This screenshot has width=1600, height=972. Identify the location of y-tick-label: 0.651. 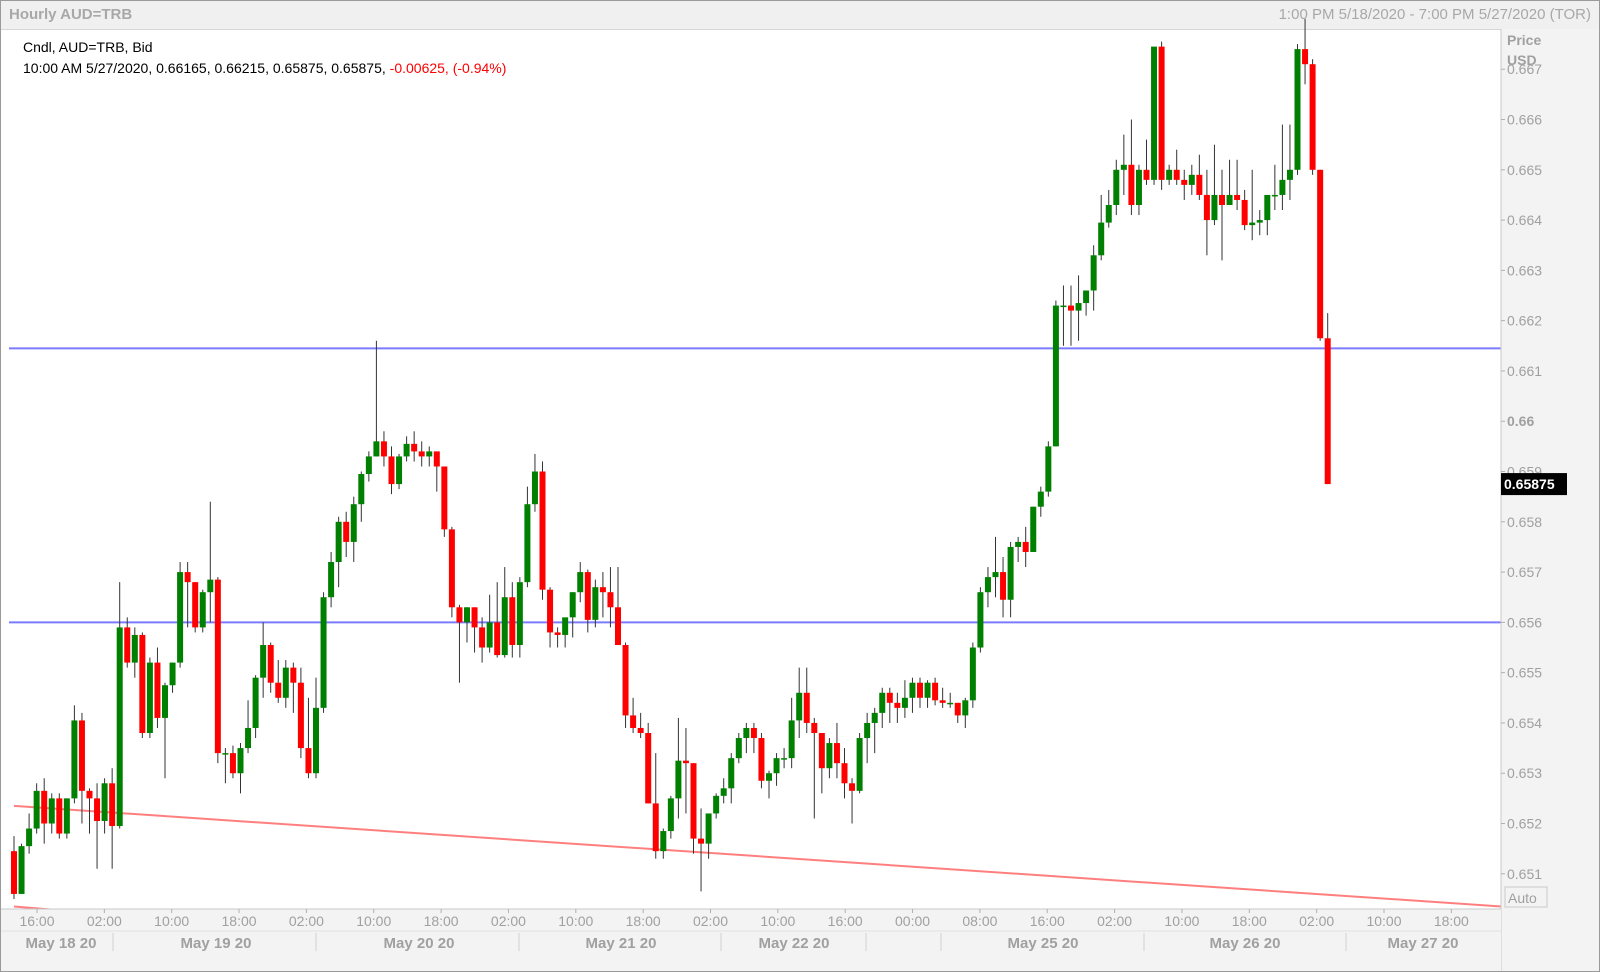
(1524, 874).